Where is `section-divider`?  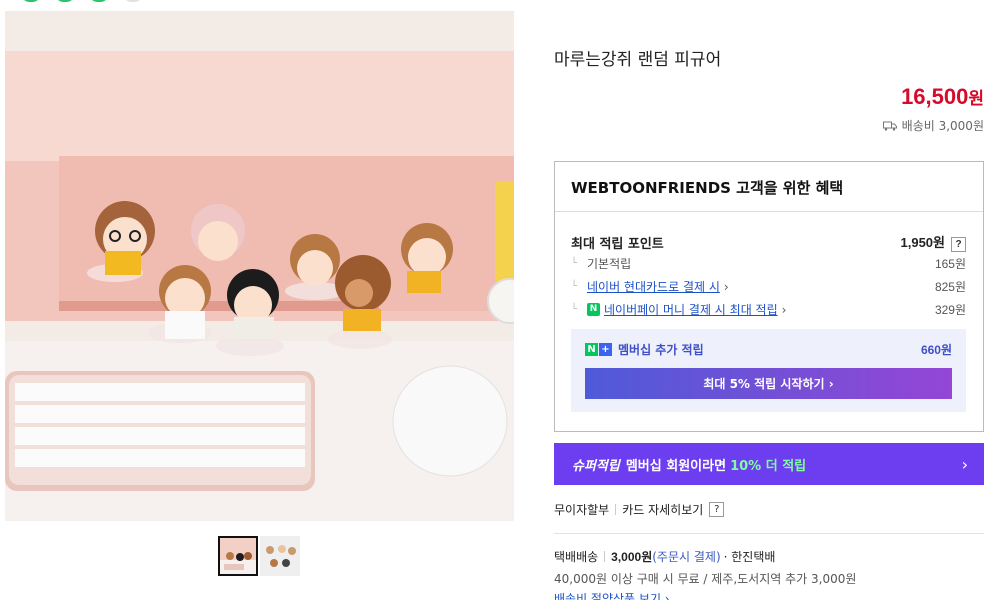
section-divider is located at coordinates (769, 533).